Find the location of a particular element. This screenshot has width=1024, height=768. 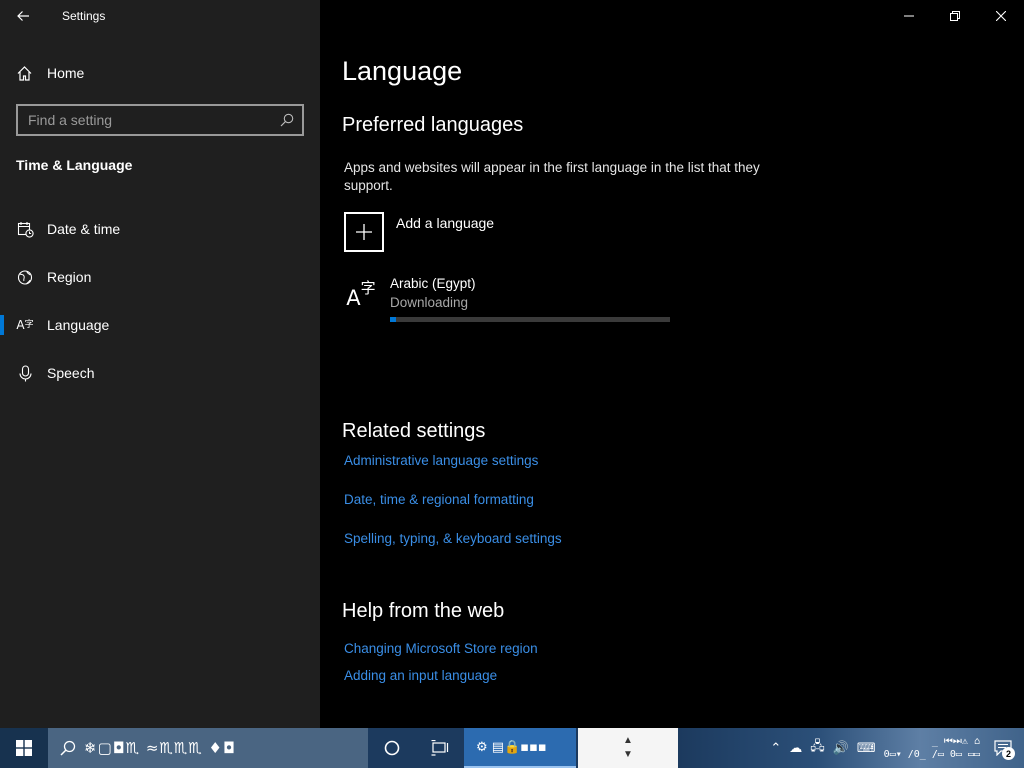

taskbar-settings-text: ⚙ ▤🔒▪▪▪ is located at coordinates (511, 747).